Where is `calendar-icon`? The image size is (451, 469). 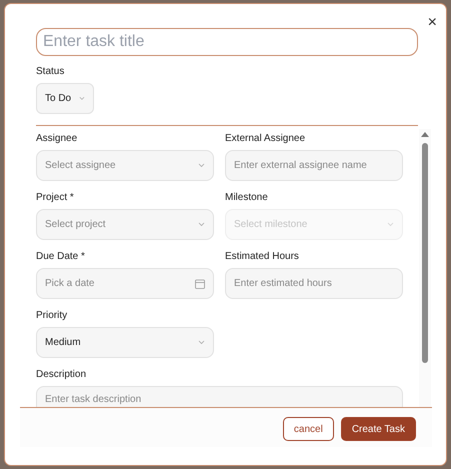
calendar-icon is located at coordinates (200, 283).